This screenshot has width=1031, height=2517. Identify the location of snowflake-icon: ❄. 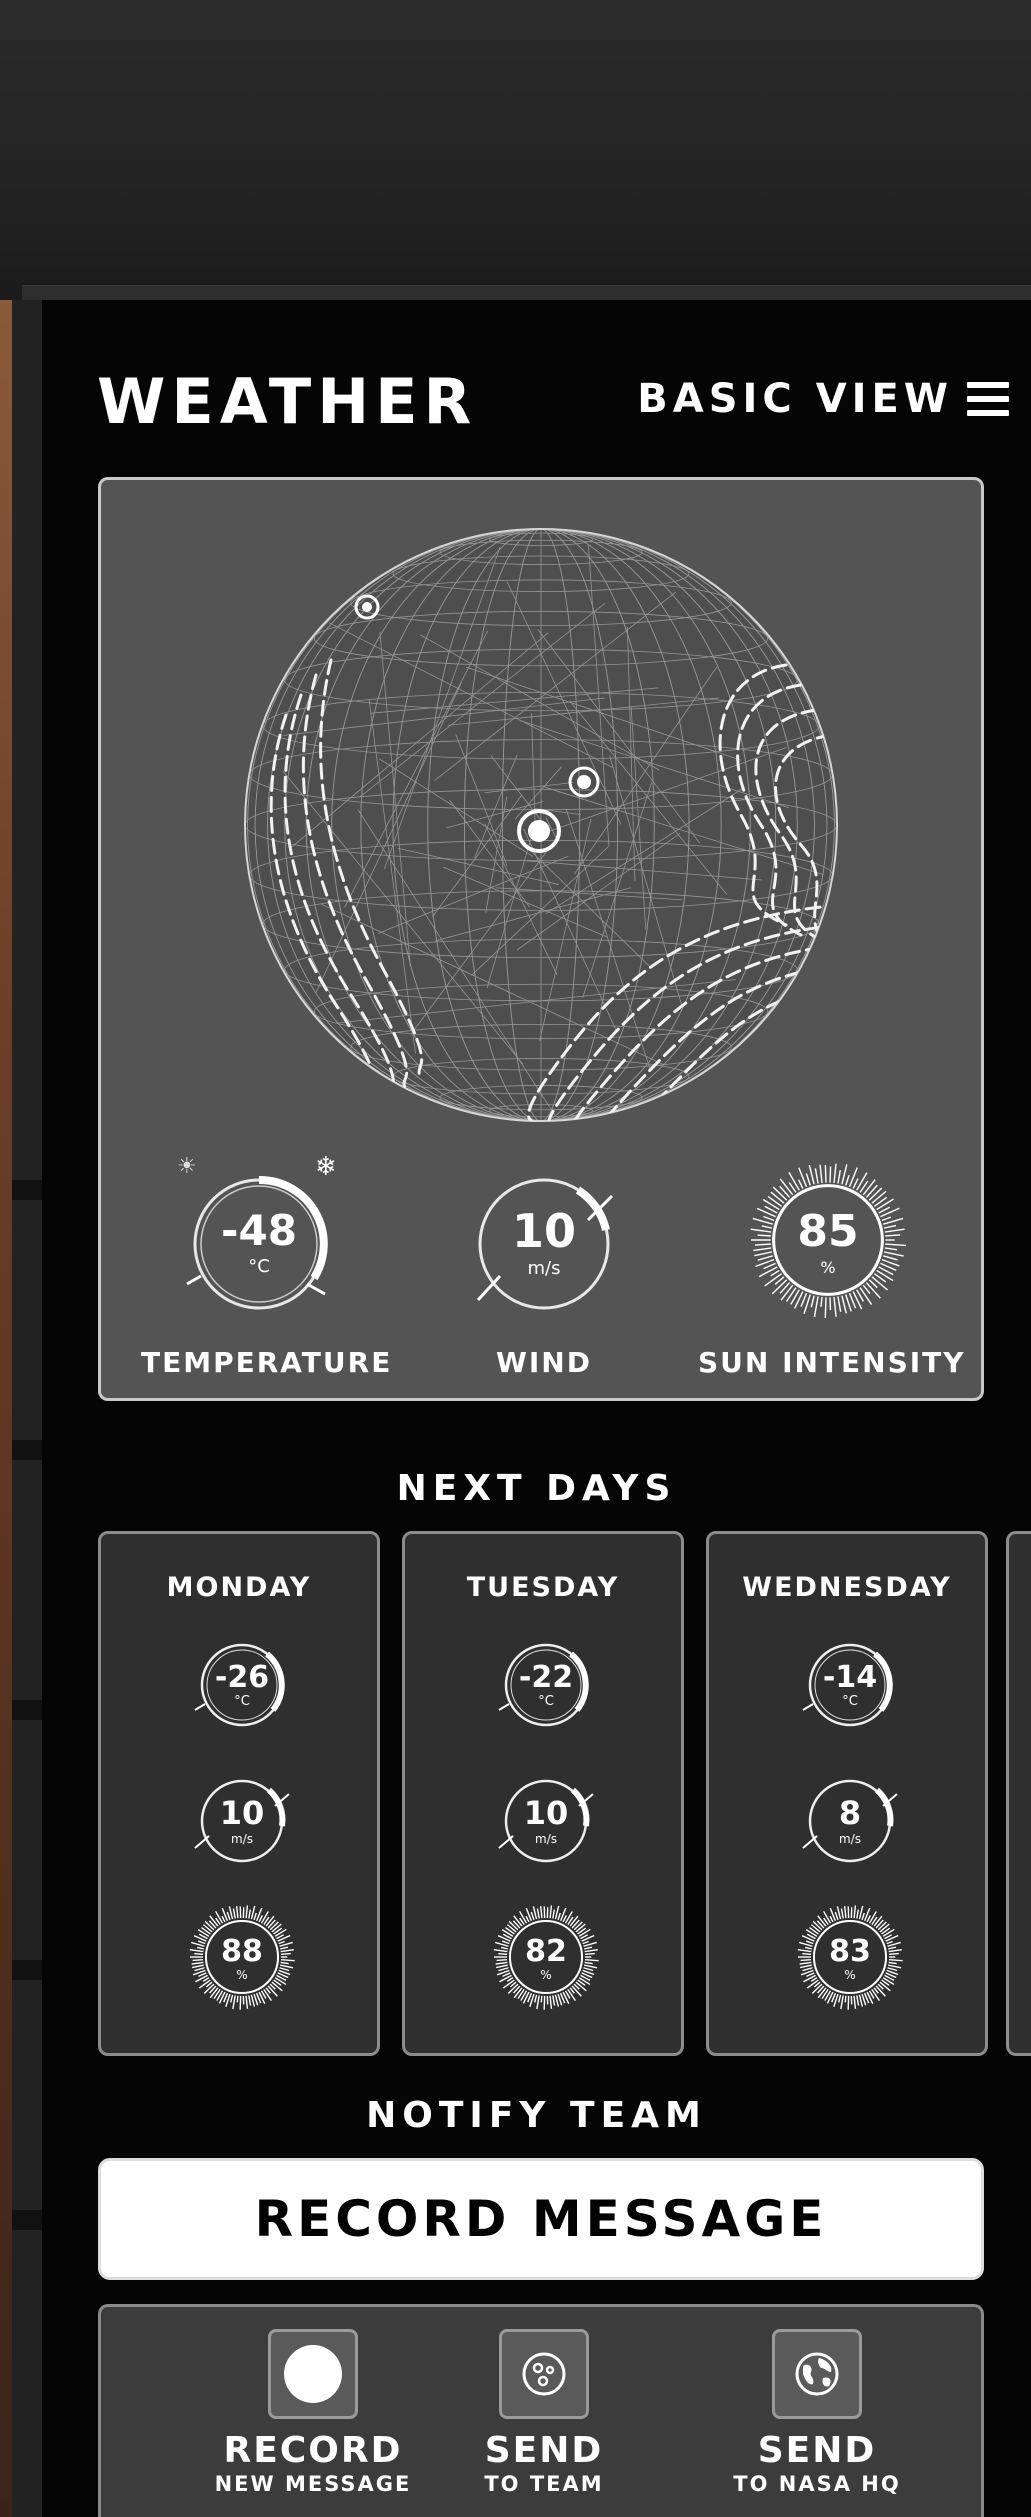
(326, 1167).